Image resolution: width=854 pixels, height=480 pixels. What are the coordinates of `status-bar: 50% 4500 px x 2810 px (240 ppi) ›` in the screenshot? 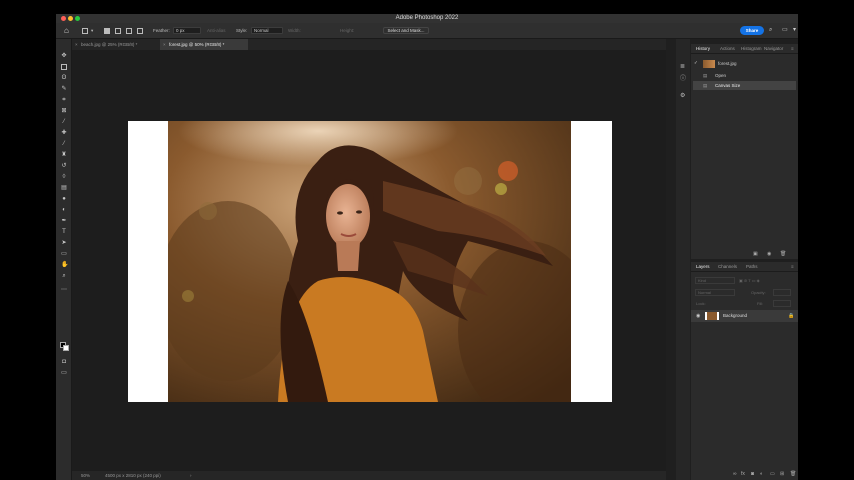 It's located at (369, 475).